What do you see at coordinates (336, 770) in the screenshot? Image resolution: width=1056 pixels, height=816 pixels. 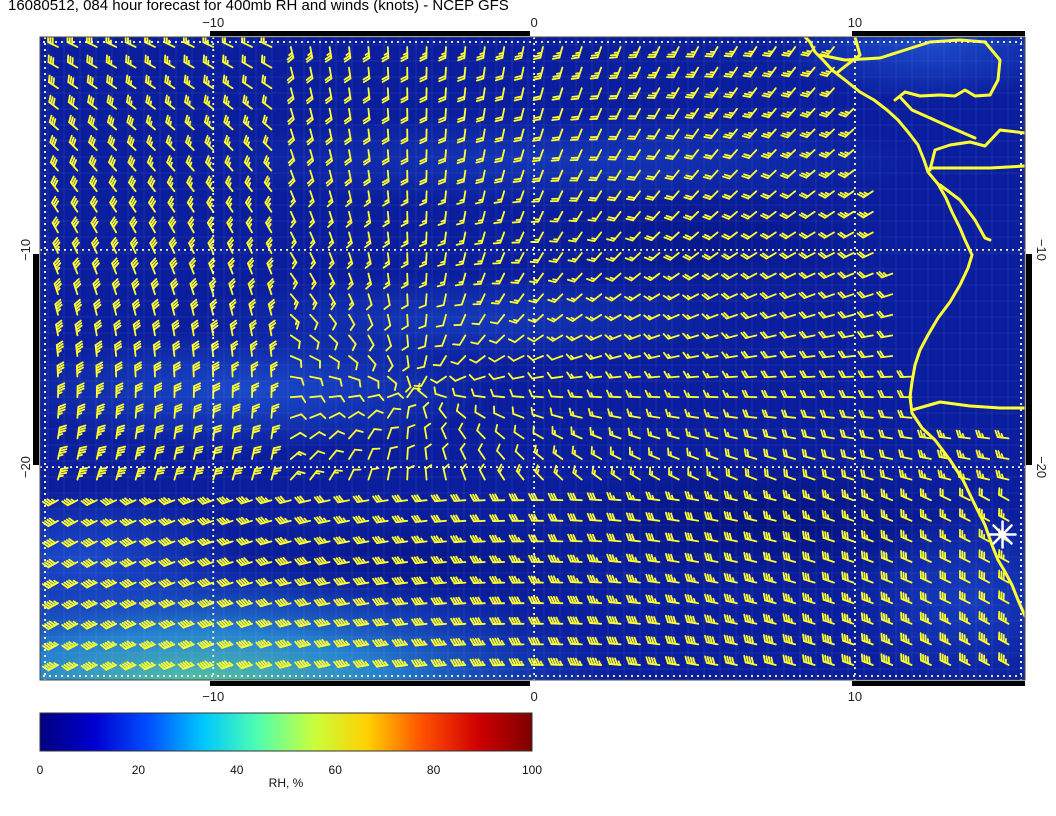 I see `colorbar-tick: 60` at bounding box center [336, 770].